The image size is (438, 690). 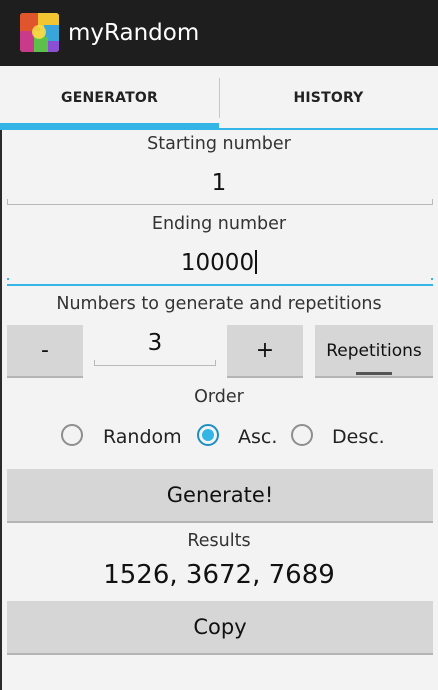 I want to click on ending-number-label: Ending number, so click(x=219, y=224).